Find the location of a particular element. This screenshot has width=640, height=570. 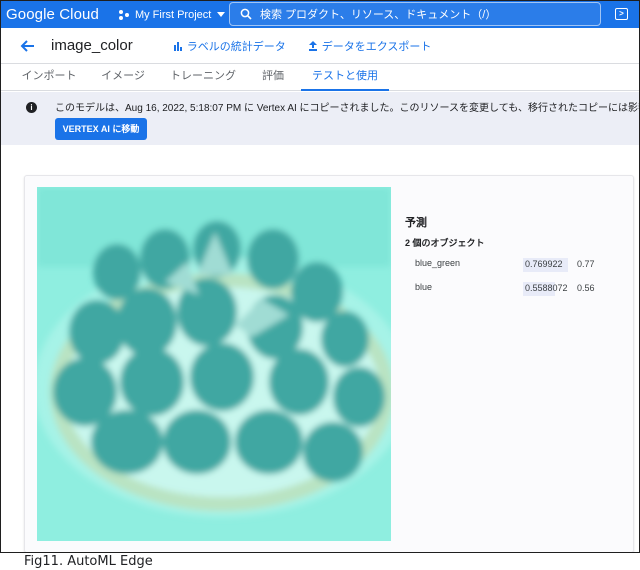

export-data-button: データをエクスポート is located at coordinates (370, 46).